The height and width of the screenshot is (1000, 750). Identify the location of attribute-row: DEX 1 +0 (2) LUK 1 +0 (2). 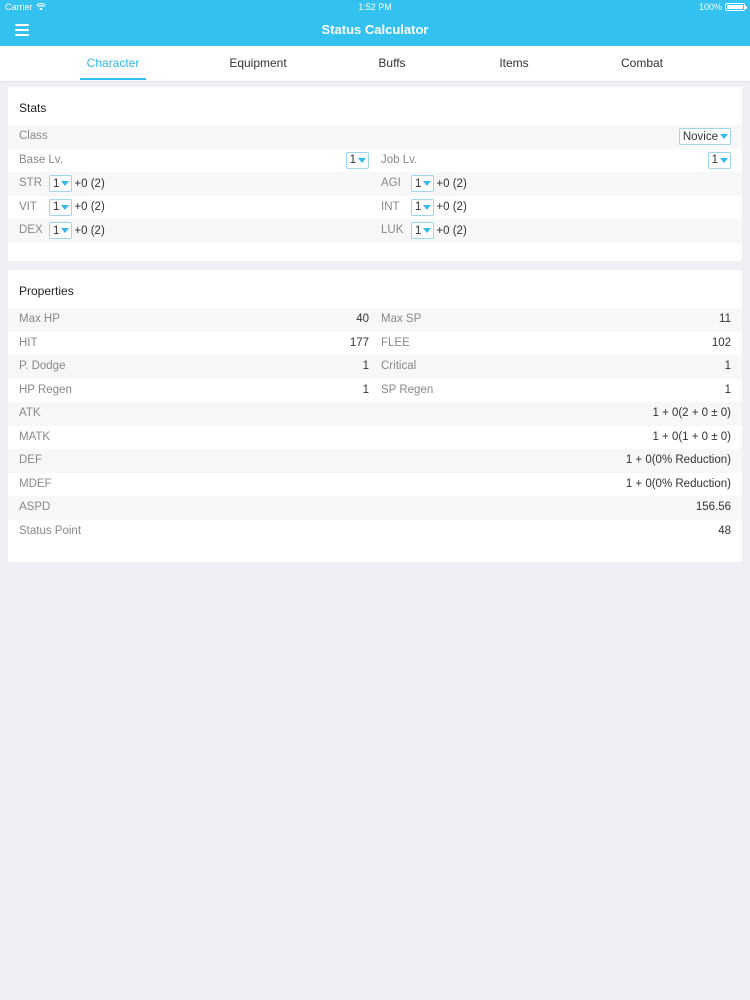
(375, 231).